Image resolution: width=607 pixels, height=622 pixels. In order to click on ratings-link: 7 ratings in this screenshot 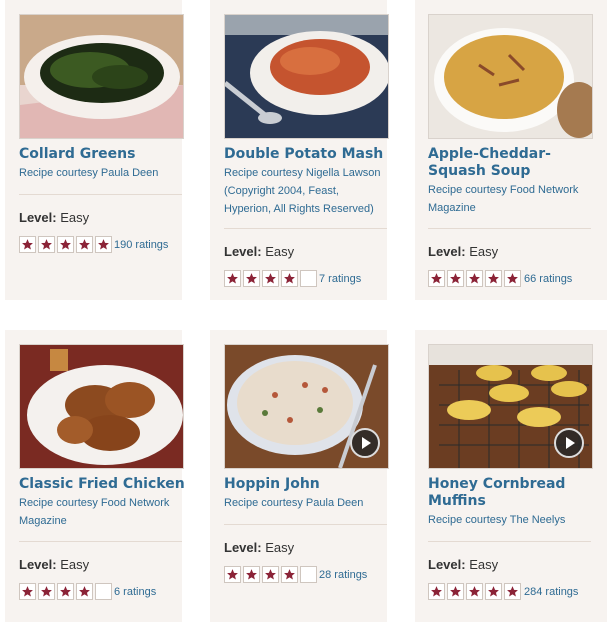, I will do `click(340, 279)`.